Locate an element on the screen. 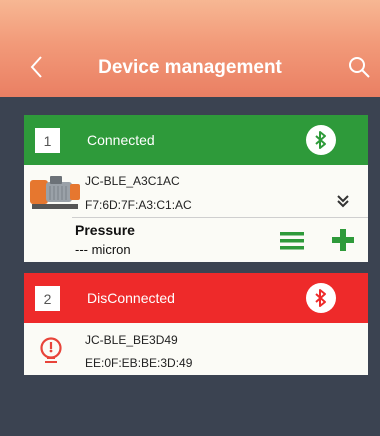 This screenshot has height=436, width=380. vacuum-pump-icon is located at coordinates (55, 192).